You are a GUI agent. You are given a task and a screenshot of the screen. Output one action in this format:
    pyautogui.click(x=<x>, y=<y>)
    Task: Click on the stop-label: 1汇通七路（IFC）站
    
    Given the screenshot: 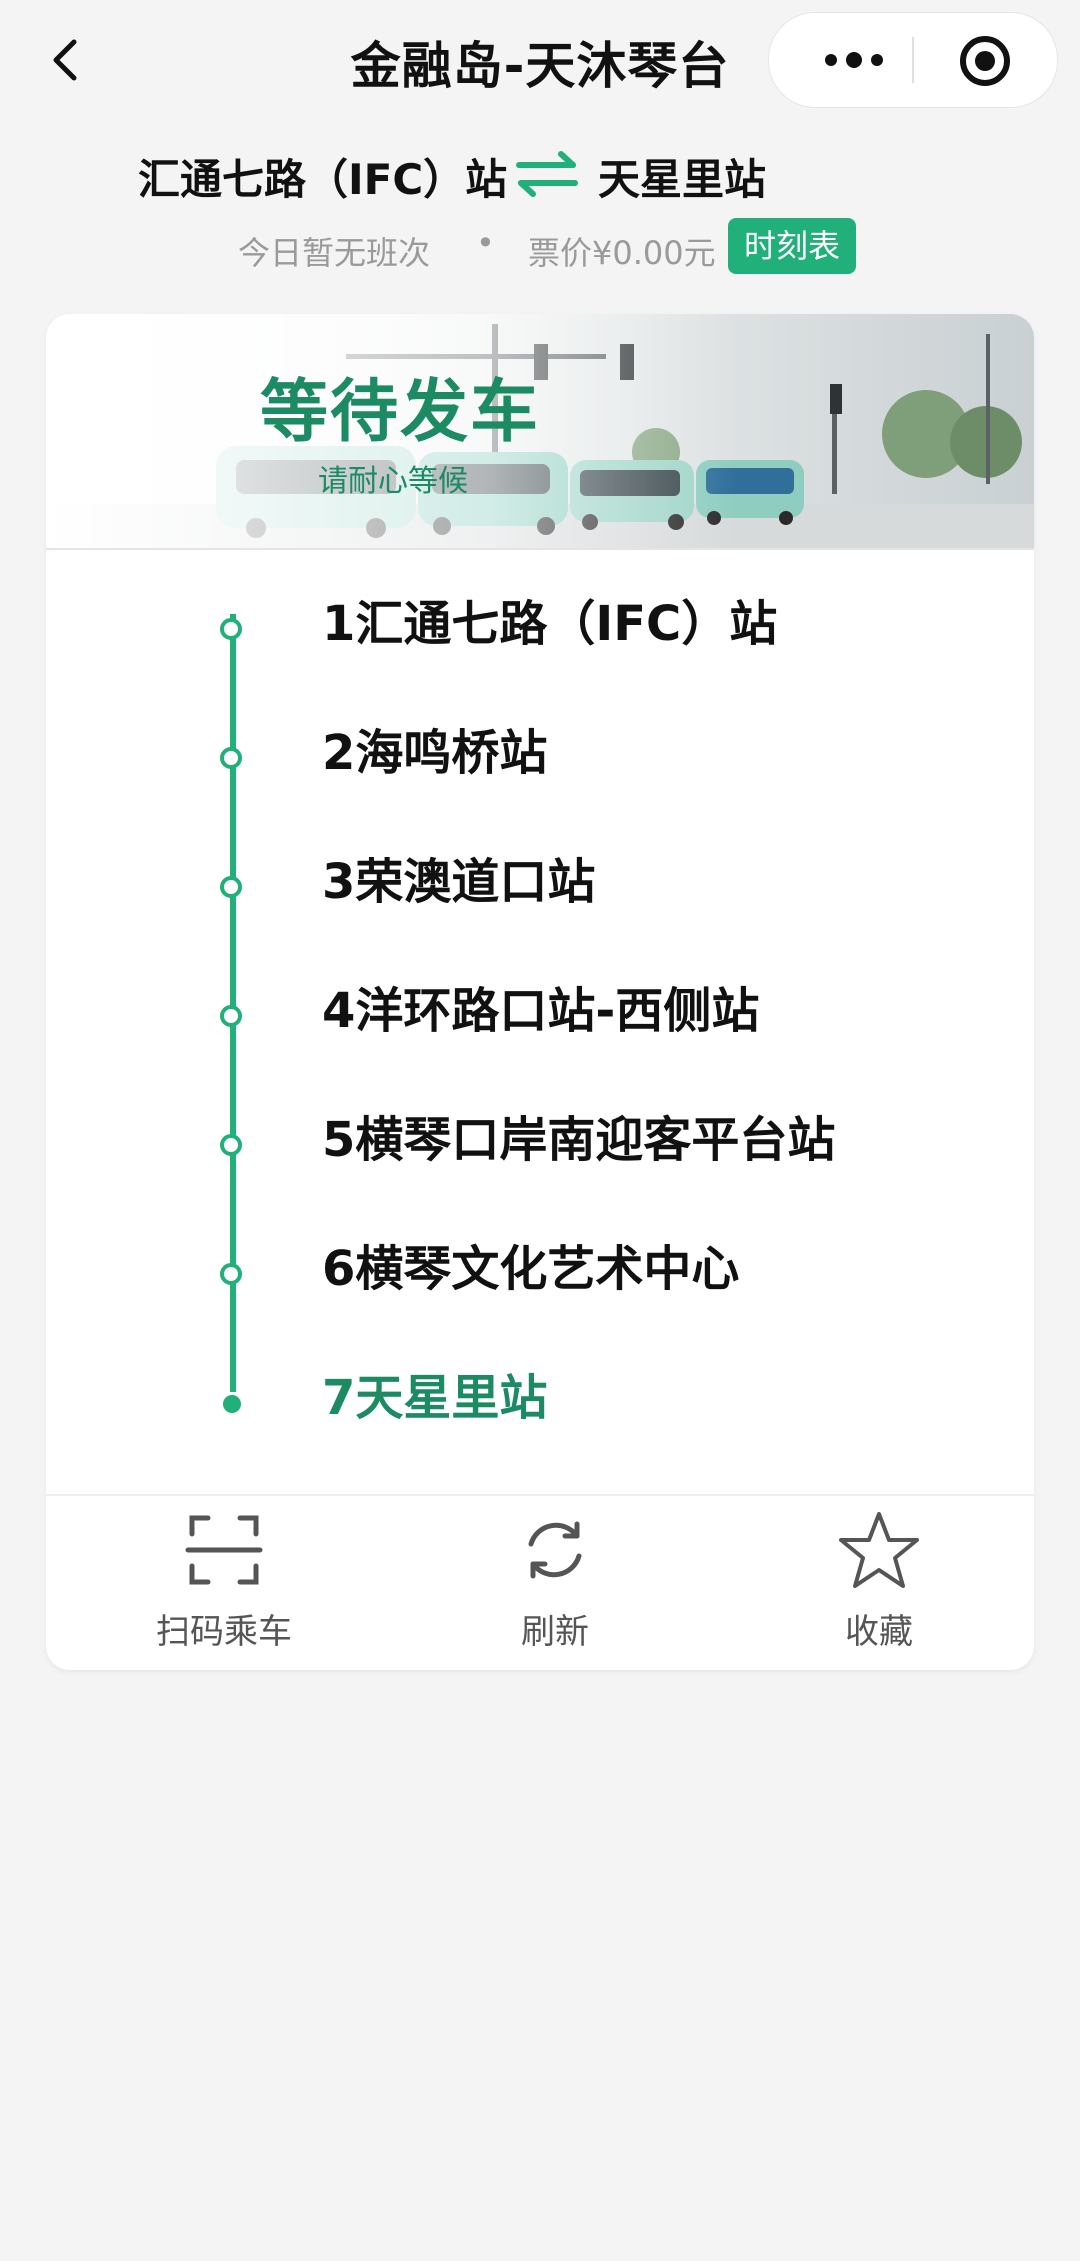 What is the action you would take?
    pyautogui.click(x=550, y=624)
    